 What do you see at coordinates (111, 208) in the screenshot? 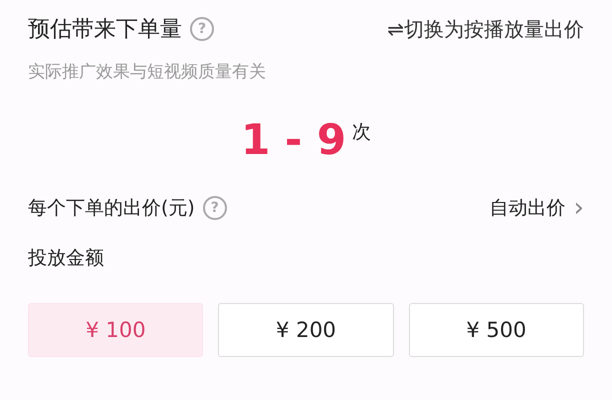
I see `bid-label: 每个下单的出价(元)` at bounding box center [111, 208].